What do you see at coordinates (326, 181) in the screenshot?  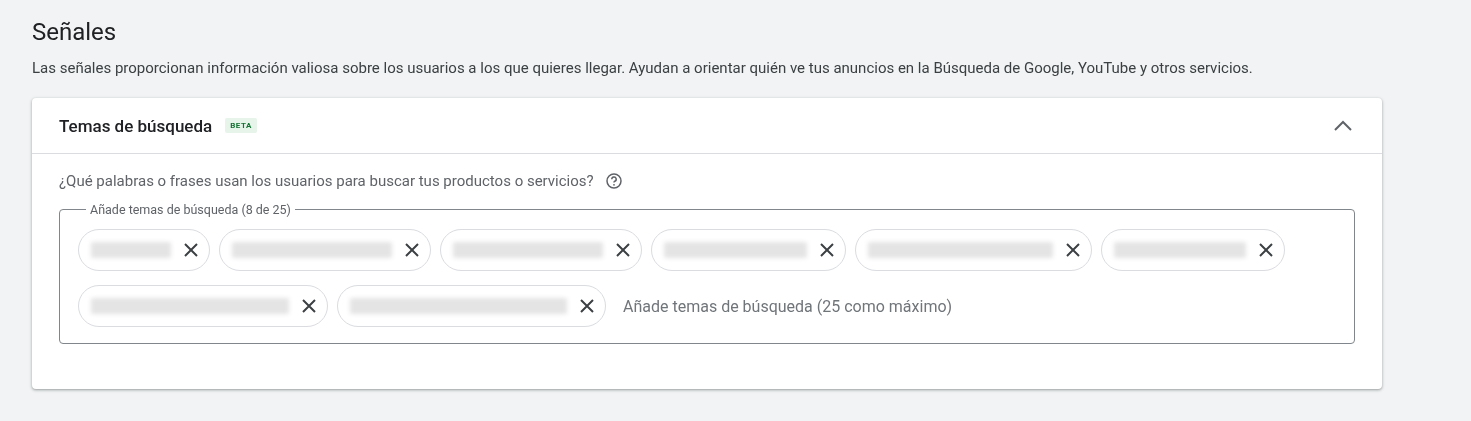 I see `question-text: ¿Qué palabras o frases usan los usuarios para buscar tus productos o servicios?` at bounding box center [326, 181].